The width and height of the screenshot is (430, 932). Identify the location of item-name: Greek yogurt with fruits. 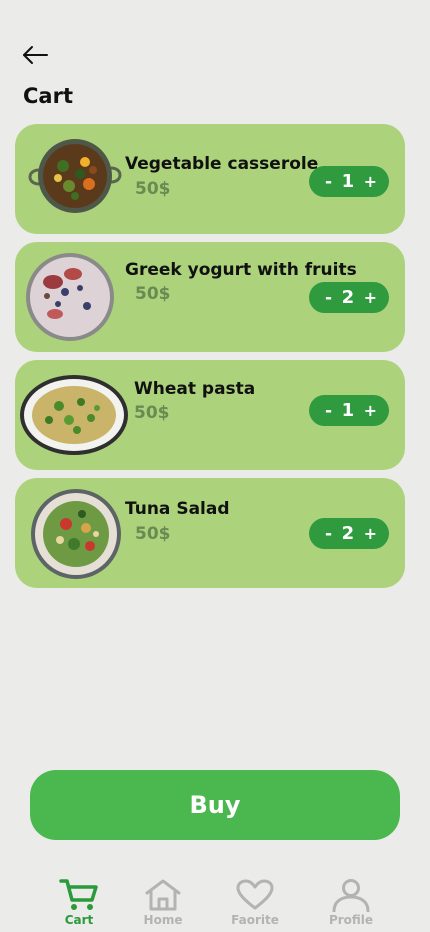
(241, 270).